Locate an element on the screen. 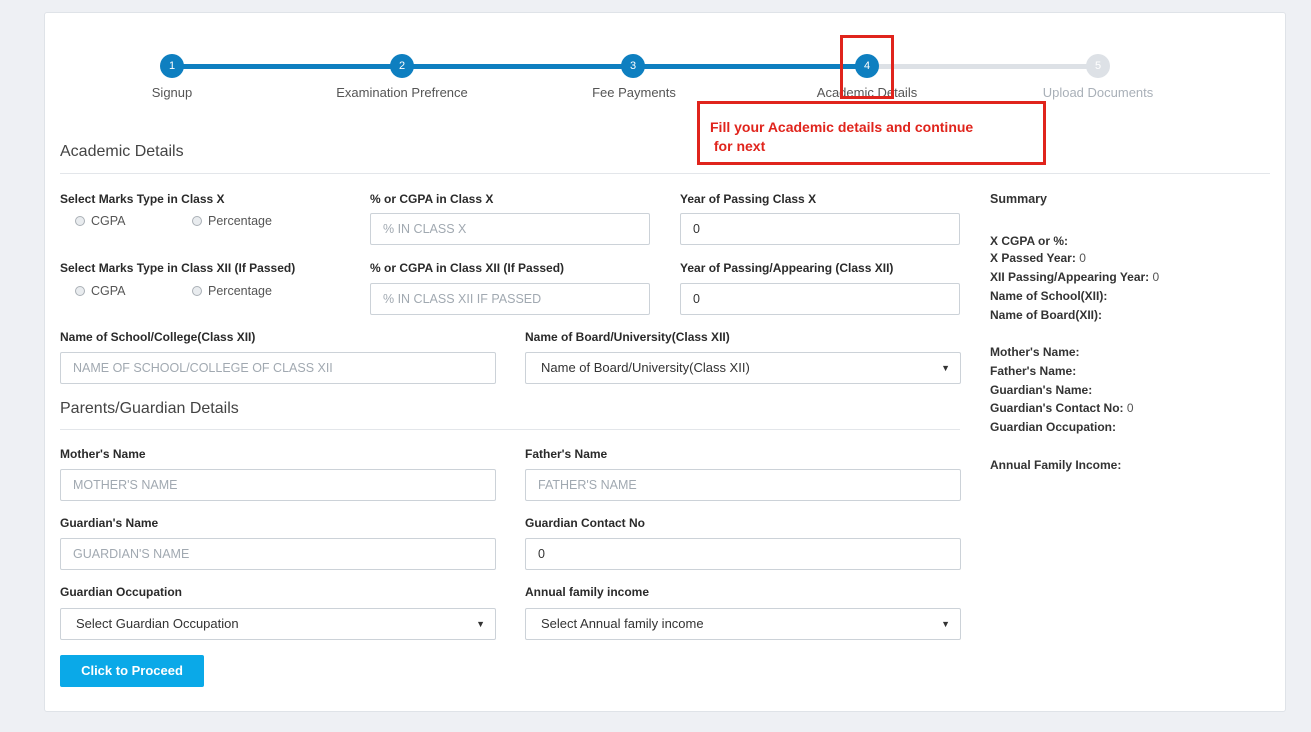 The image size is (1311, 732). summary-x-score: X CGPA or %: is located at coordinates (1029, 241).